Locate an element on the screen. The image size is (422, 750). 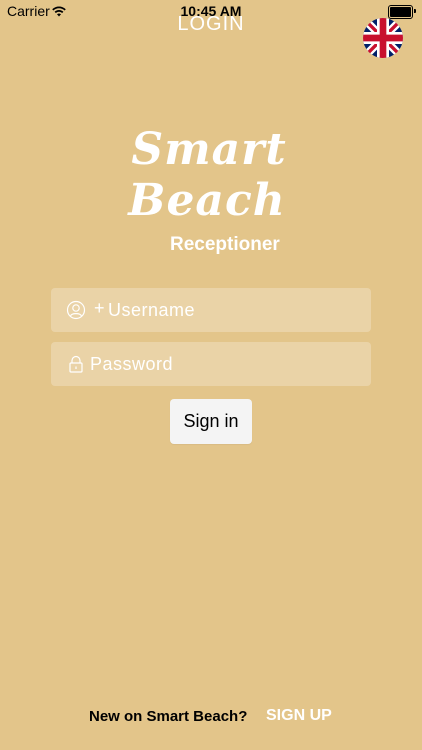
username-prefix: + is located at coordinates (99, 308).